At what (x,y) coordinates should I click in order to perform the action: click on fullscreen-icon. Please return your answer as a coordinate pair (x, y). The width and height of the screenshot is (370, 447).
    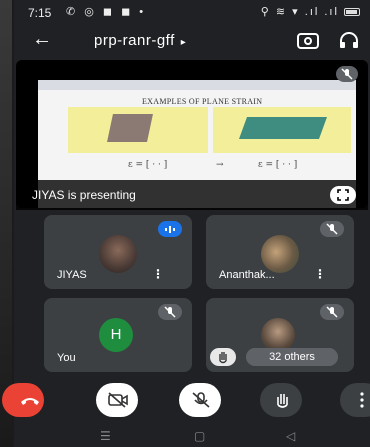
    Looking at the image, I should click on (343, 195).